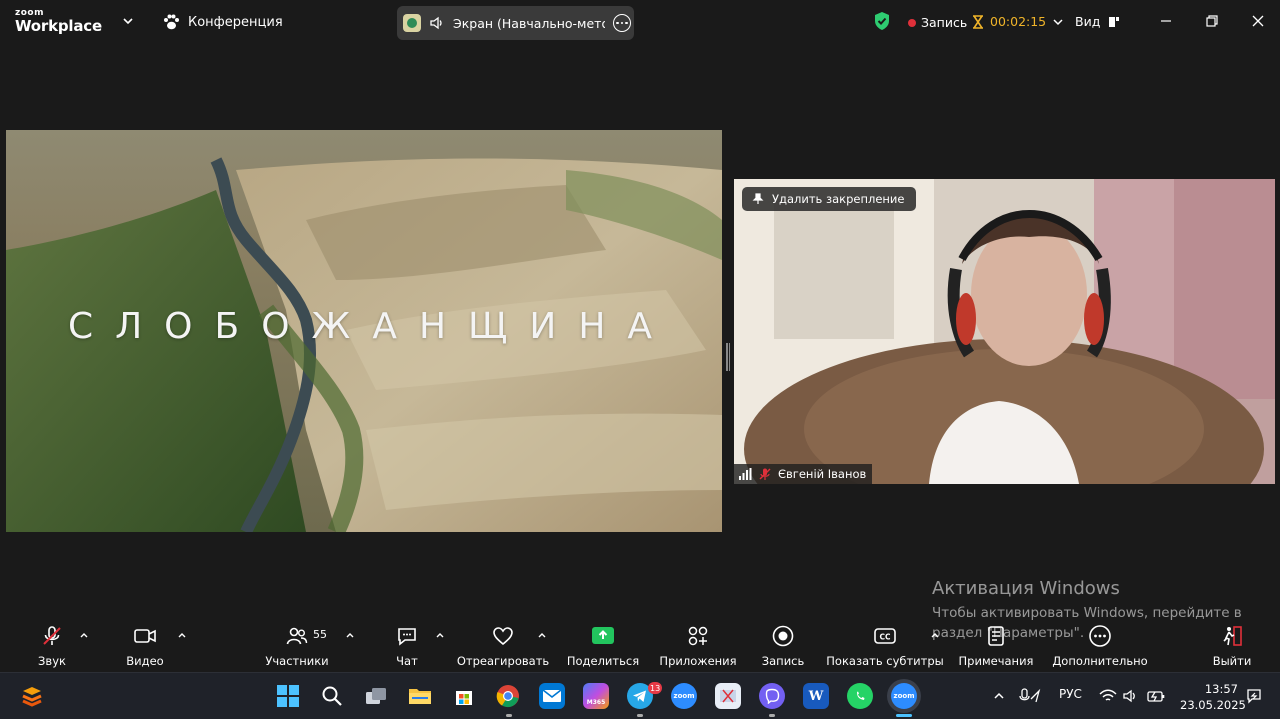  I want to click on input-indicator-icon, so click(1030, 696).